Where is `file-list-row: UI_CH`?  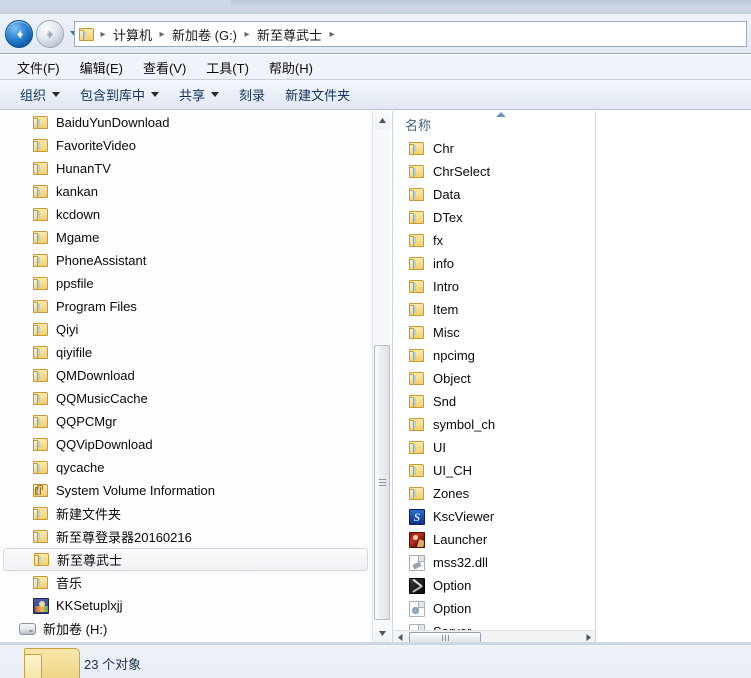 file-list-row: UI_CH is located at coordinates (494, 470).